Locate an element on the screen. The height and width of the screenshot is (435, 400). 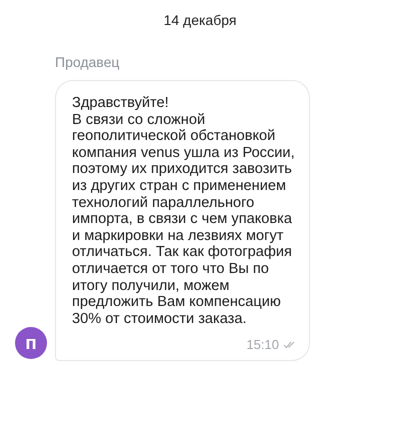
date-separator: 14 декабря is located at coordinates (200, 20).